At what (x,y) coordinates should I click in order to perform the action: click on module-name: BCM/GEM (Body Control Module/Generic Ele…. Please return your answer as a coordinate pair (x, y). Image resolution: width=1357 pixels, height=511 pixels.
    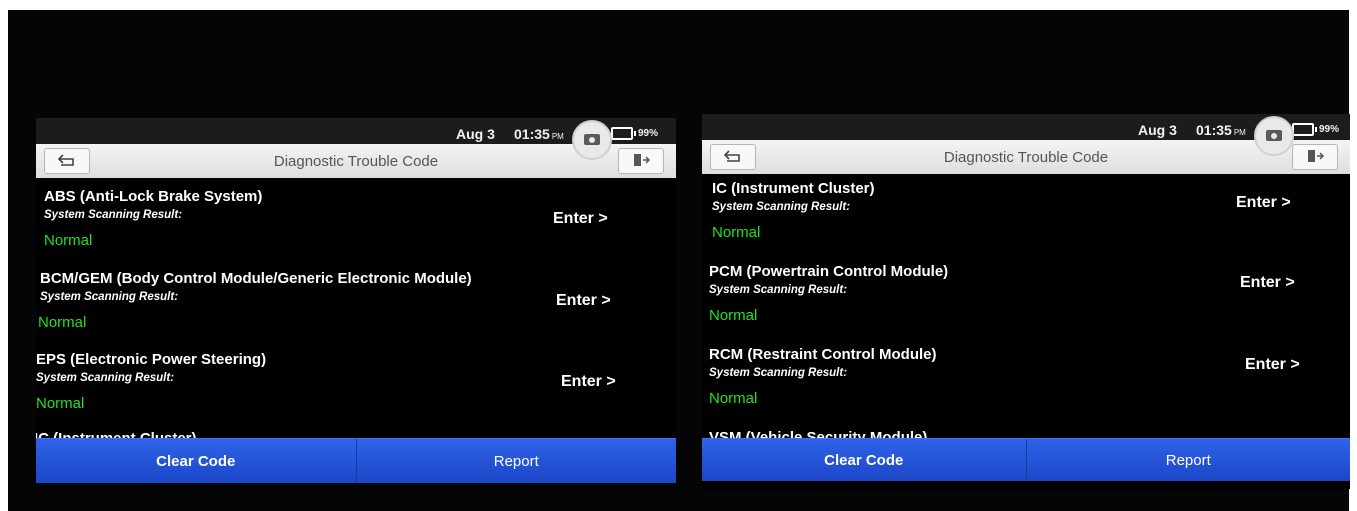
    Looking at the image, I should click on (256, 278).